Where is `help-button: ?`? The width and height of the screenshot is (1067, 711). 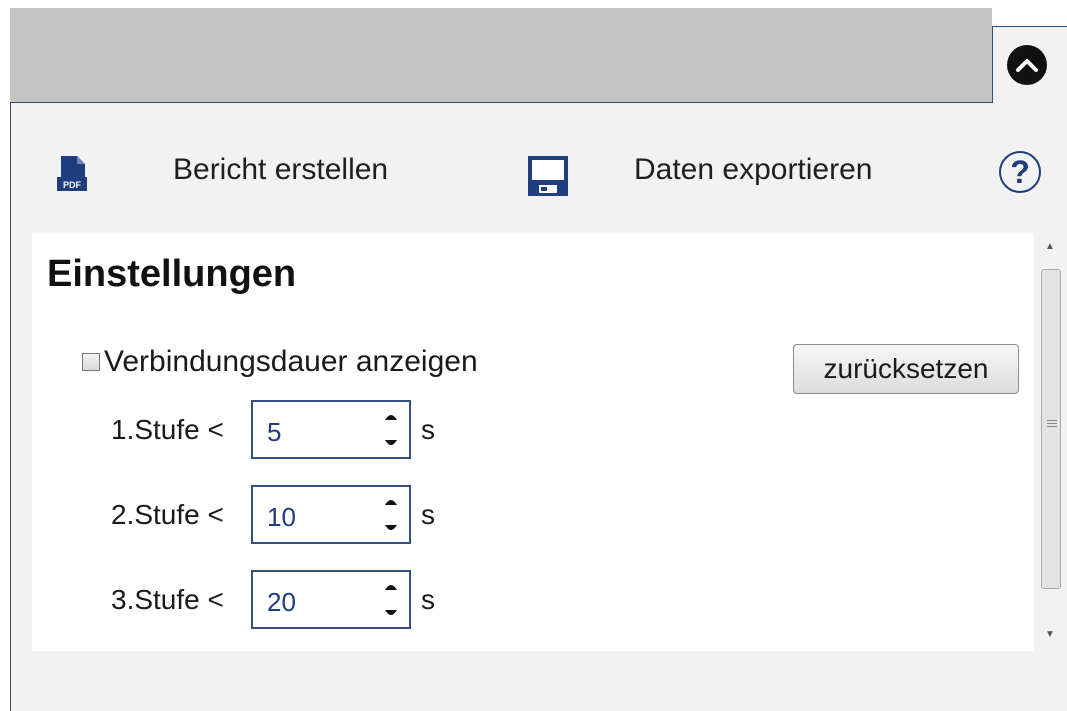
help-button: ? is located at coordinates (1020, 172).